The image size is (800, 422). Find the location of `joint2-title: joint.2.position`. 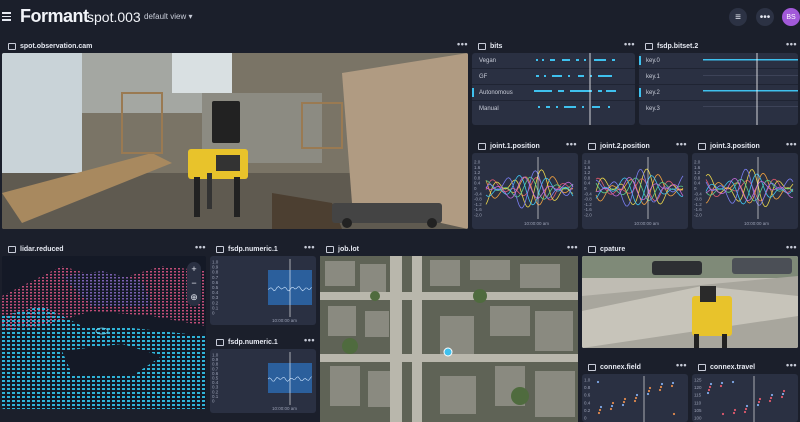

joint2-title: joint.2.position is located at coordinates (625, 146).